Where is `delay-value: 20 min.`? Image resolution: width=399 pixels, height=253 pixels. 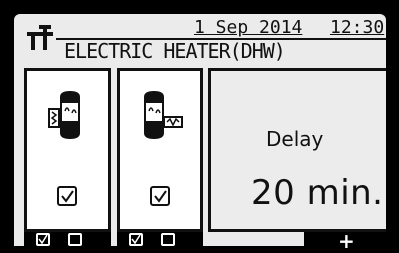
delay-value: 20 min. is located at coordinates (317, 193).